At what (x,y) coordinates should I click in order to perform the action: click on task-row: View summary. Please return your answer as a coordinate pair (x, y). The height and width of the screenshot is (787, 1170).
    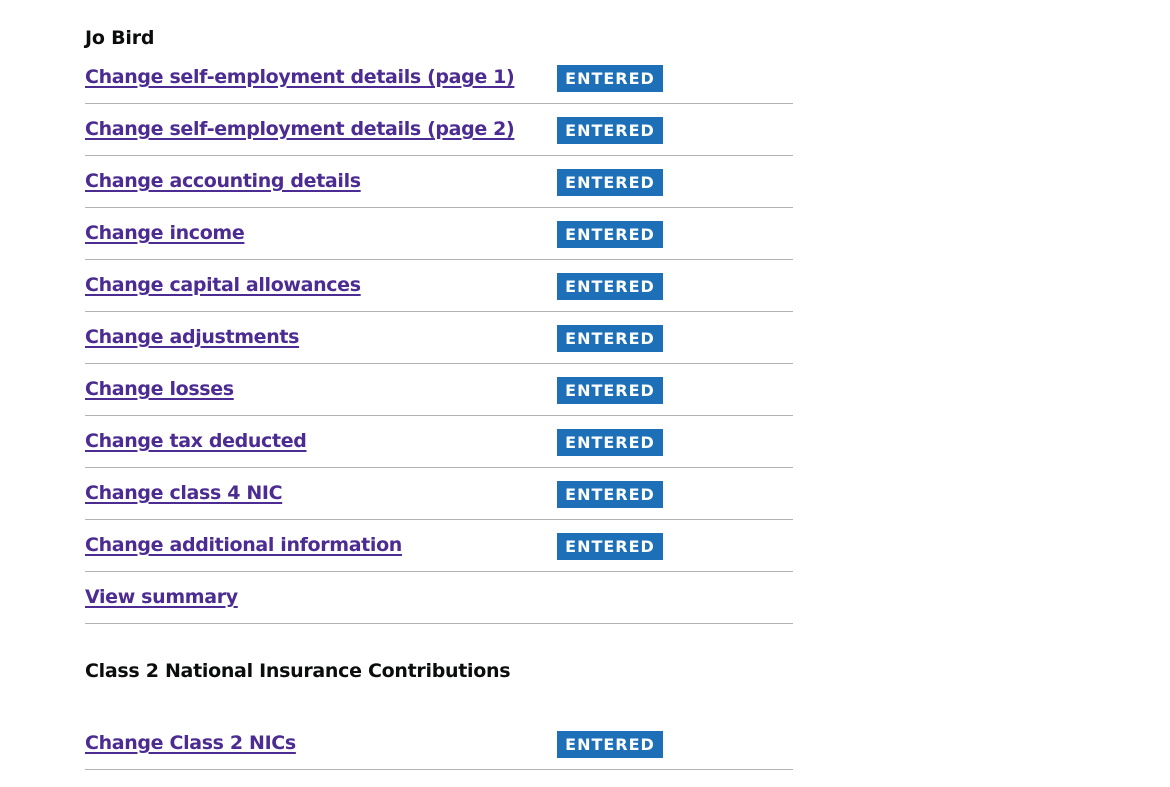
    Looking at the image, I should click on (439, 598).